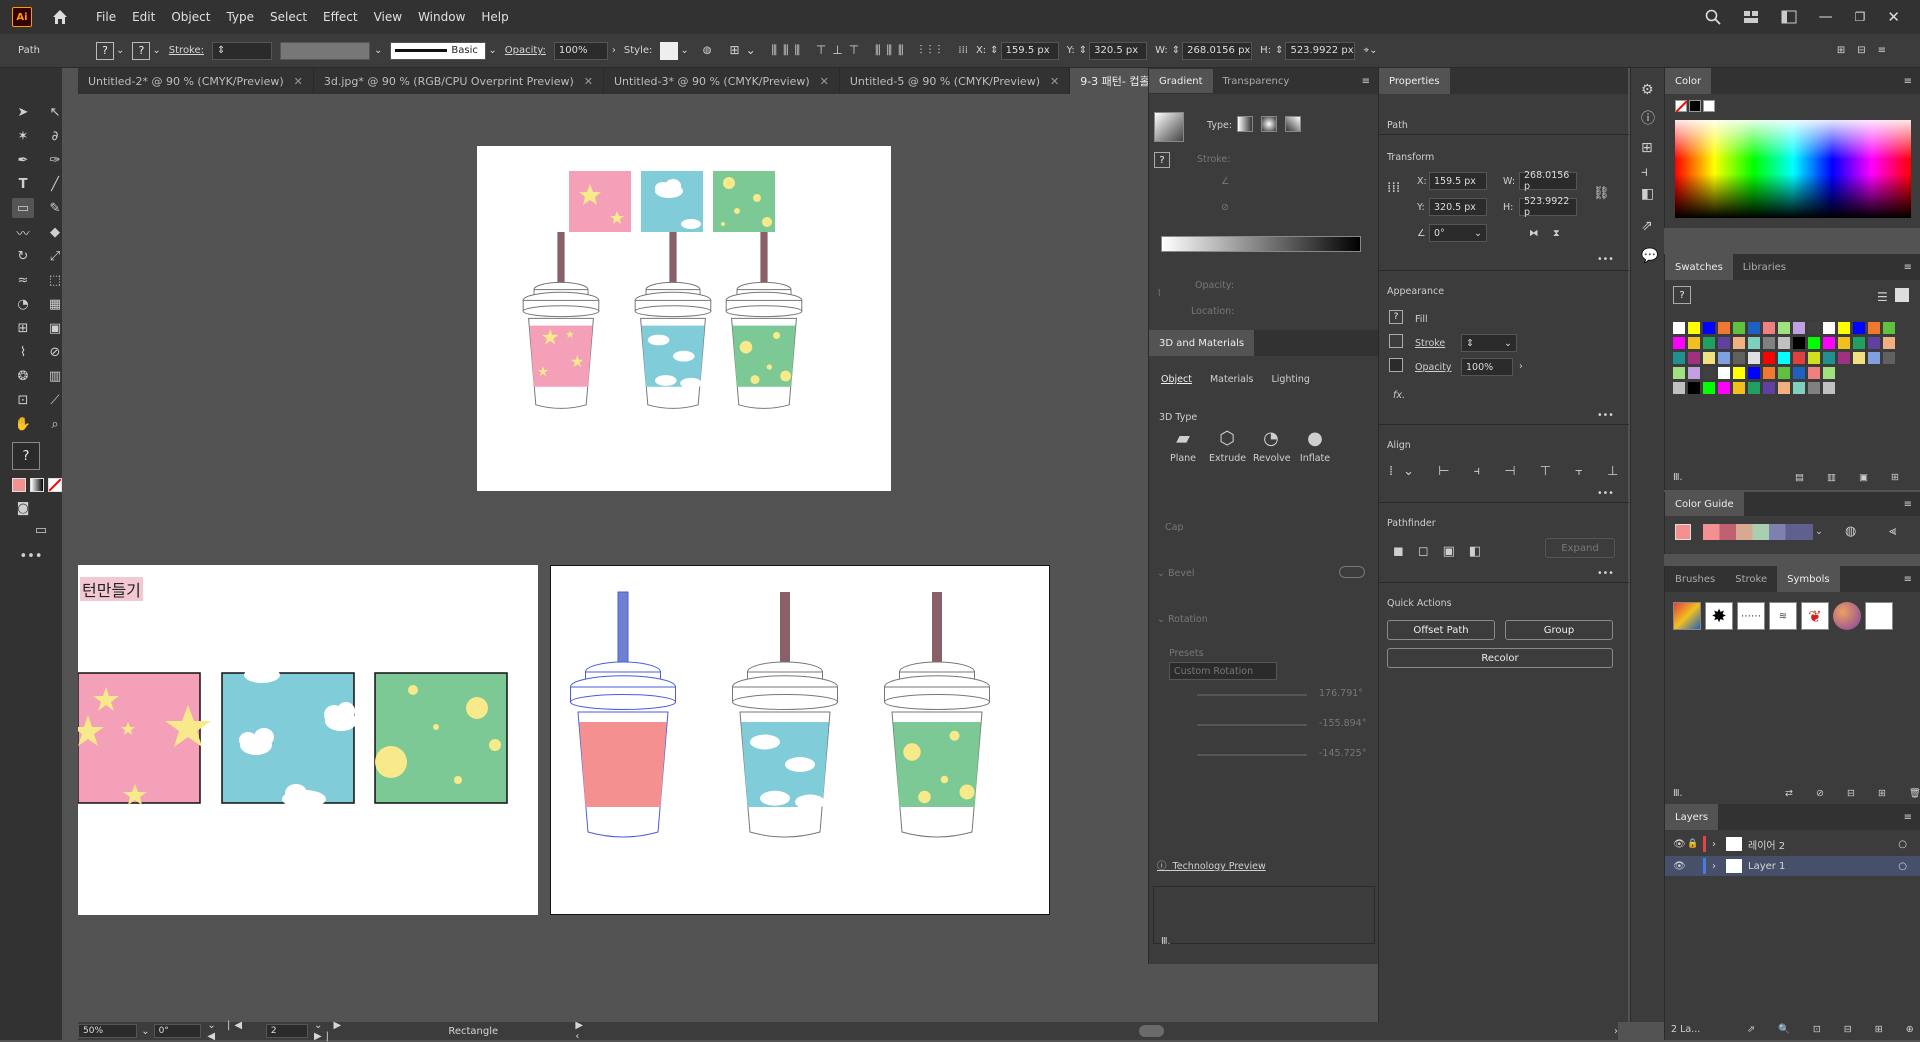 Image resolution: width=1920 pixels, height=1042 pixels. I want to click on edit-colors-icon: ◍, so click(1850, 531).